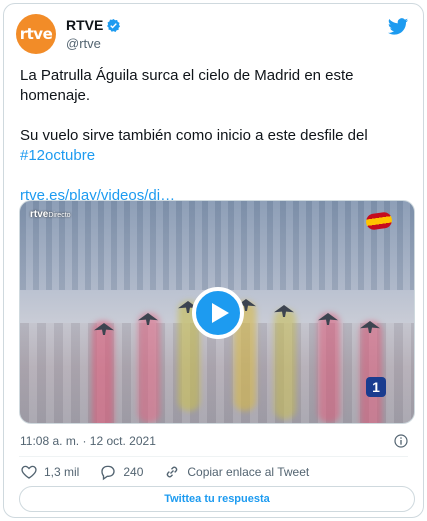  I want to click on reply-action: 240, so click(121, 472).